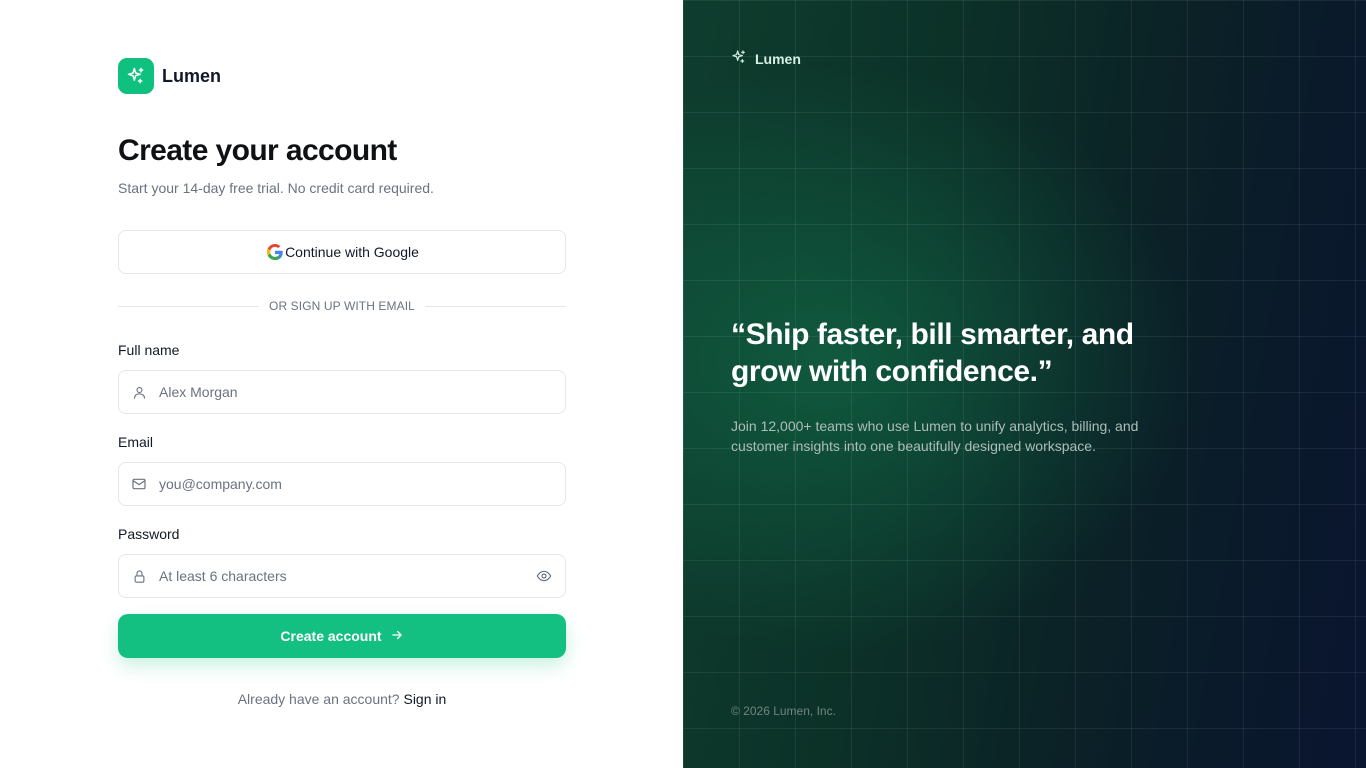 The width and height of the screenshot is (1366, 768). What do you see at coordinates (257, 150) in the screenshot?
I see `page-title: Create your account` at bounding box center [257, 150].